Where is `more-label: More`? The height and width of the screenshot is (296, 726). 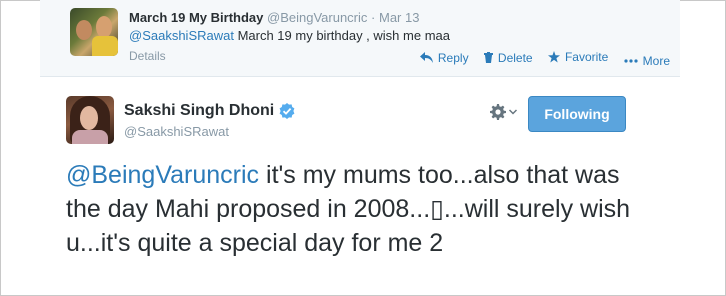
more-label: More is located at coordinates (656, 61).